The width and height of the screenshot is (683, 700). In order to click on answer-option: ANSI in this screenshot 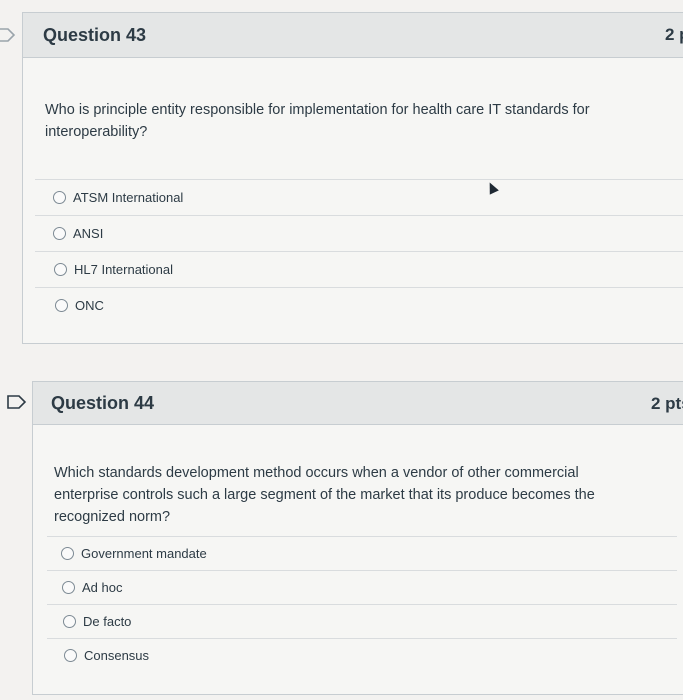, I will do `click(359, 233)`.